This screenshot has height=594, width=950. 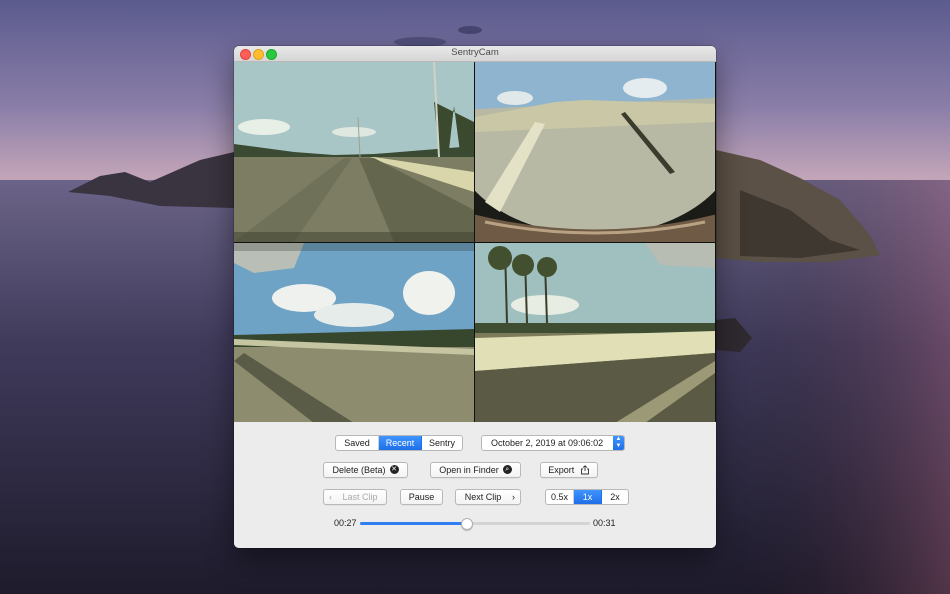 I want to click on speed-segmented-control: 0.5x 1x 2x, so click(x=587, y=497).